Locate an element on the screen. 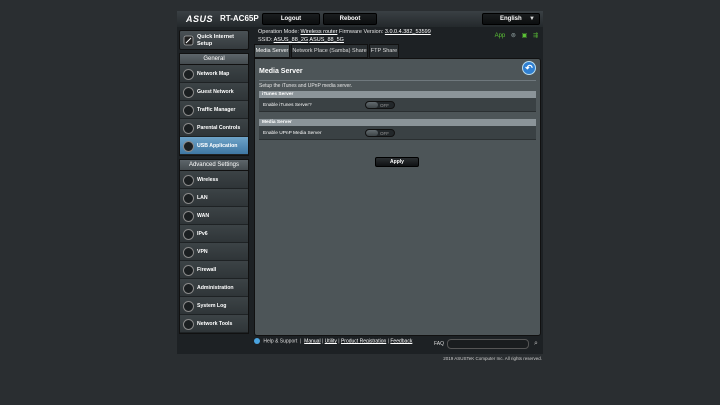 This screenshot has width=720, height=405. sidebar-item-label: Wireless is located at coordinates (208, 180).